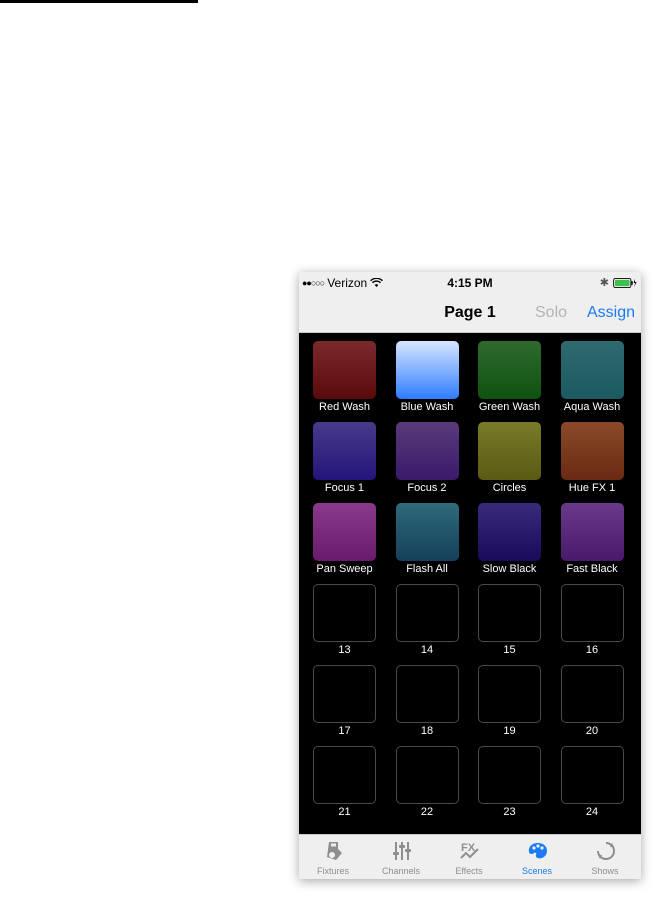 The image size is (671, 909). I want to click on scene-label: 15, so click(509, 650).